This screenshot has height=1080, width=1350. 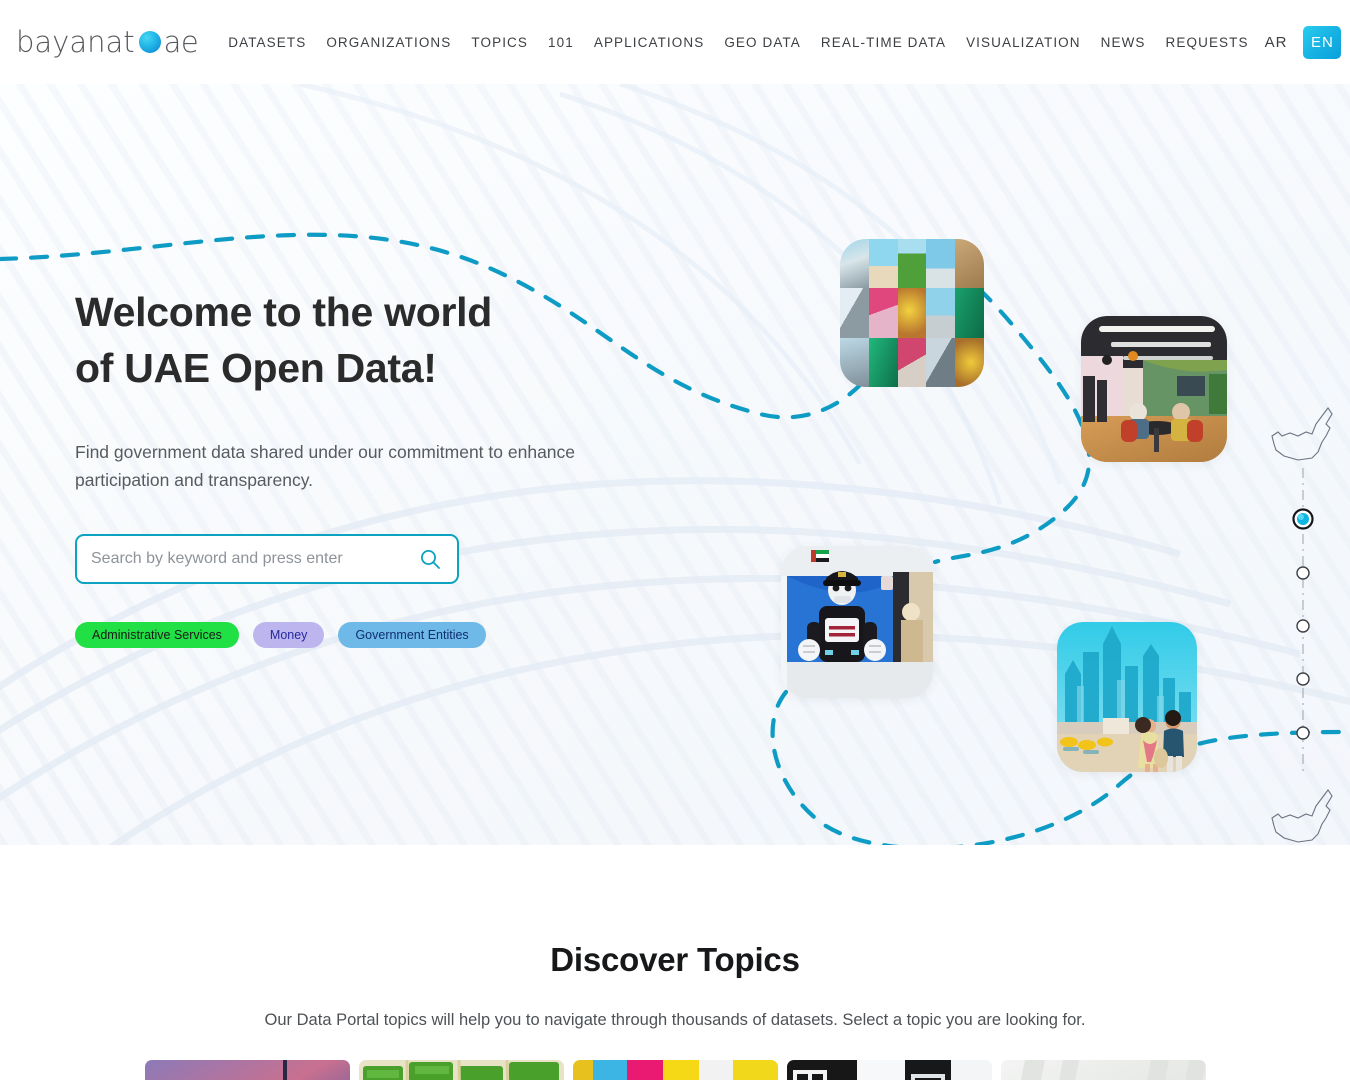 I want to click on hero-slider-rail, so click(x=1303, y=625).